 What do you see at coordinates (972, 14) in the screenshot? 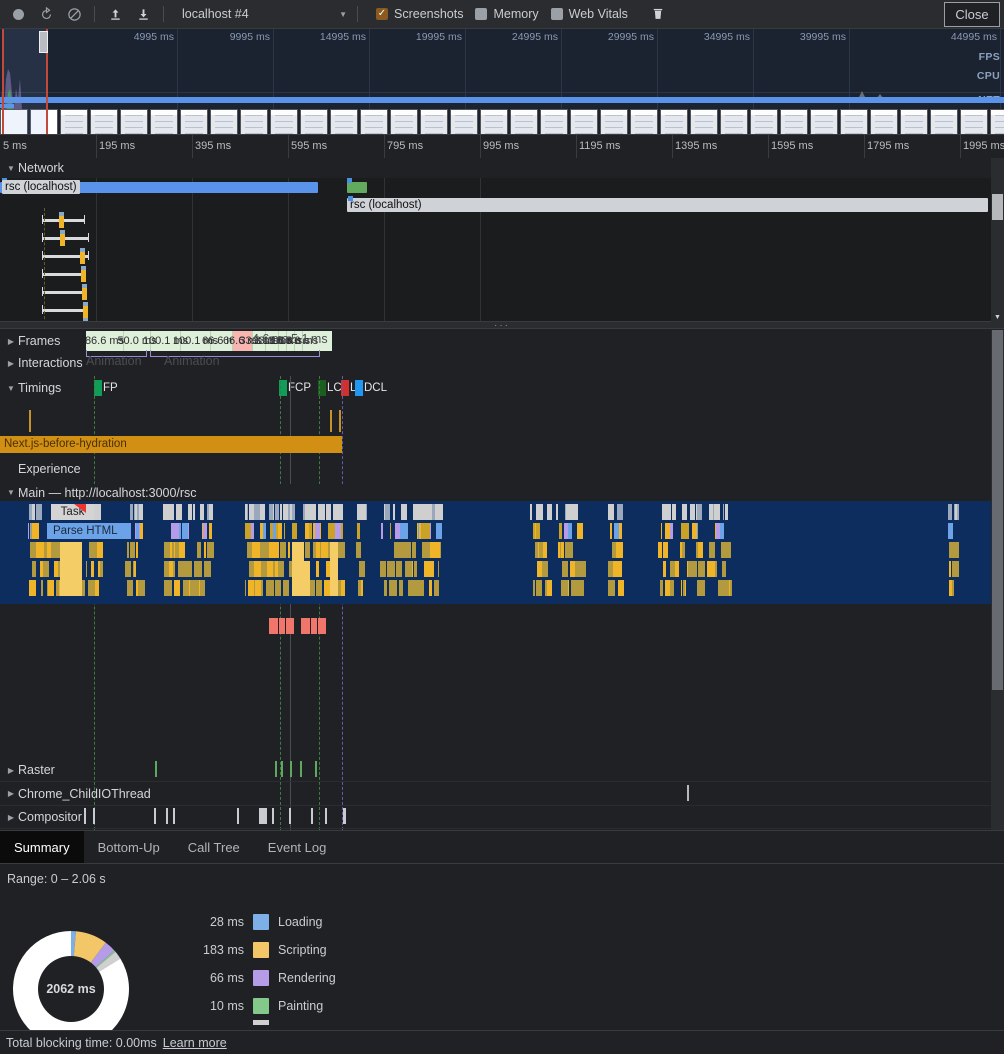
I see `close-button: Close` at bounding box center [972, 14].